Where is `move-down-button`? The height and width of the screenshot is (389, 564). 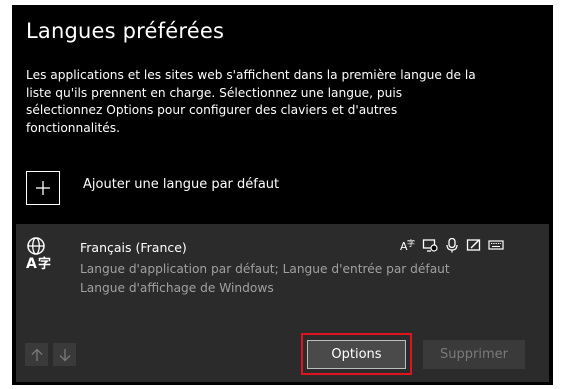
move-down-button is located at coordinates (64, 354).